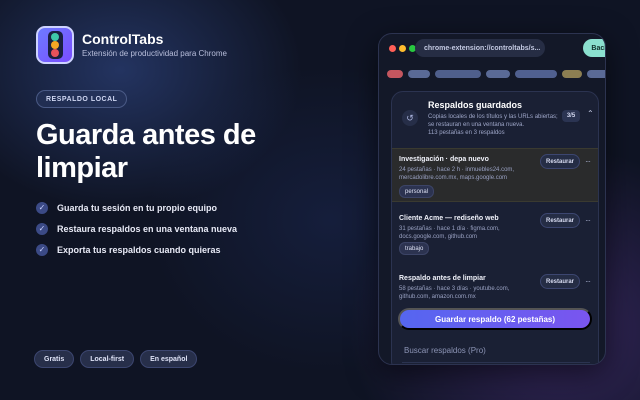  I want to click on logo-dot-yellow, so click(55, 45).